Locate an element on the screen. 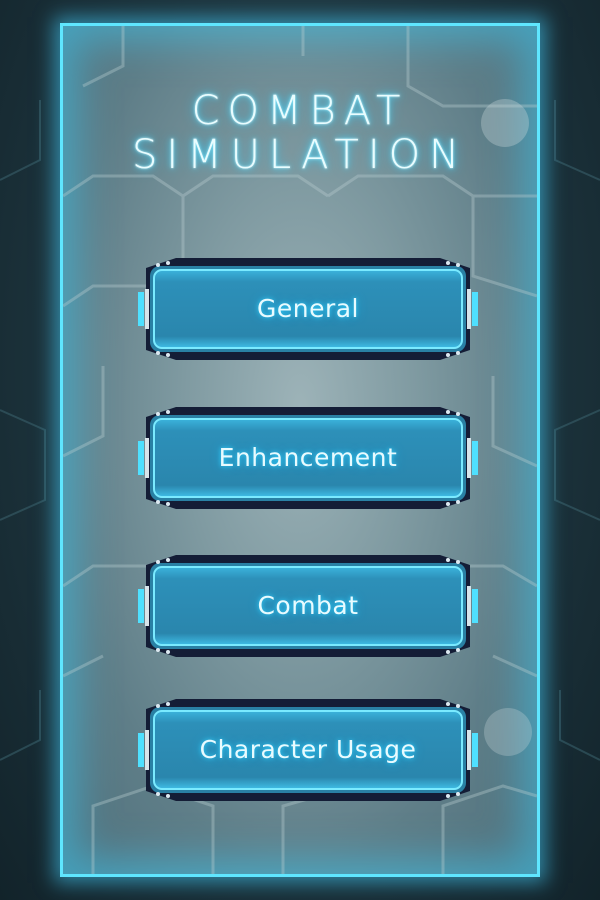  general-label: General is located at coordinates (308, 308).